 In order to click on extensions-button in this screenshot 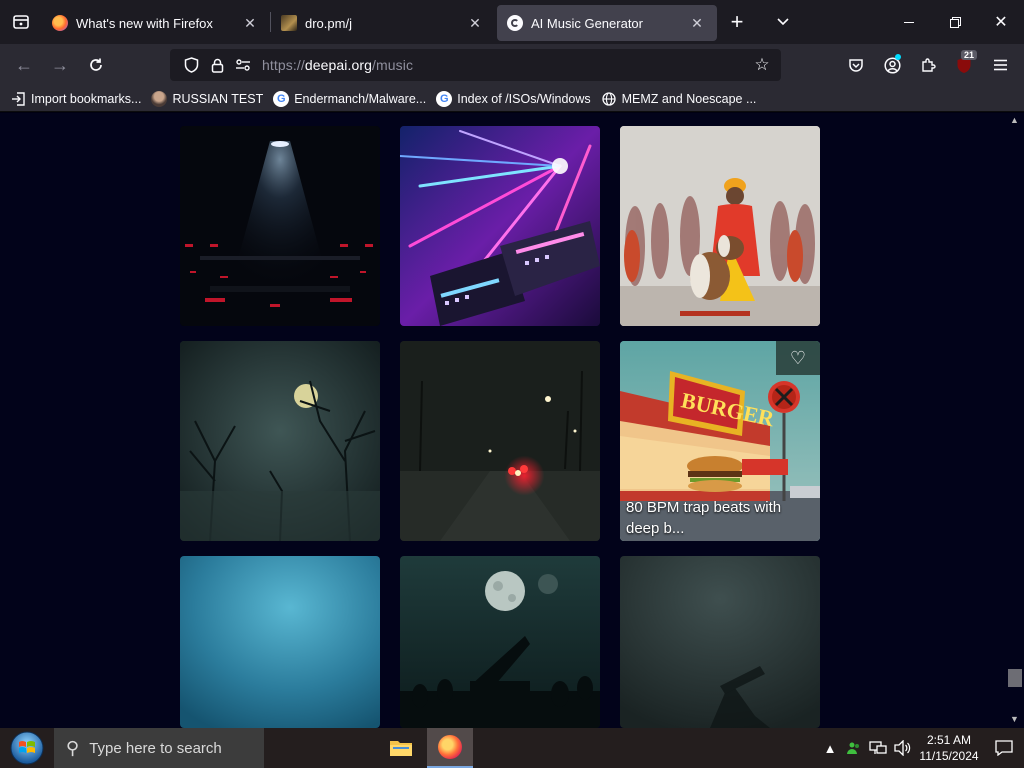, I will do `click(928, 65)`.